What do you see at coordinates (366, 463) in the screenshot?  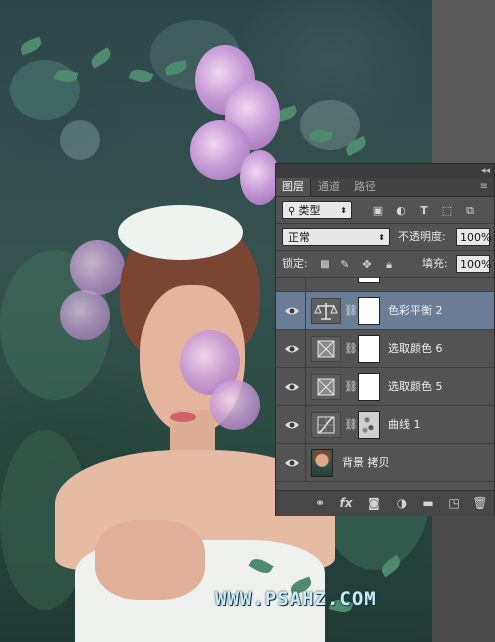 I see `layer-name: 背景 拷贝` at bounding box center [366, 463].